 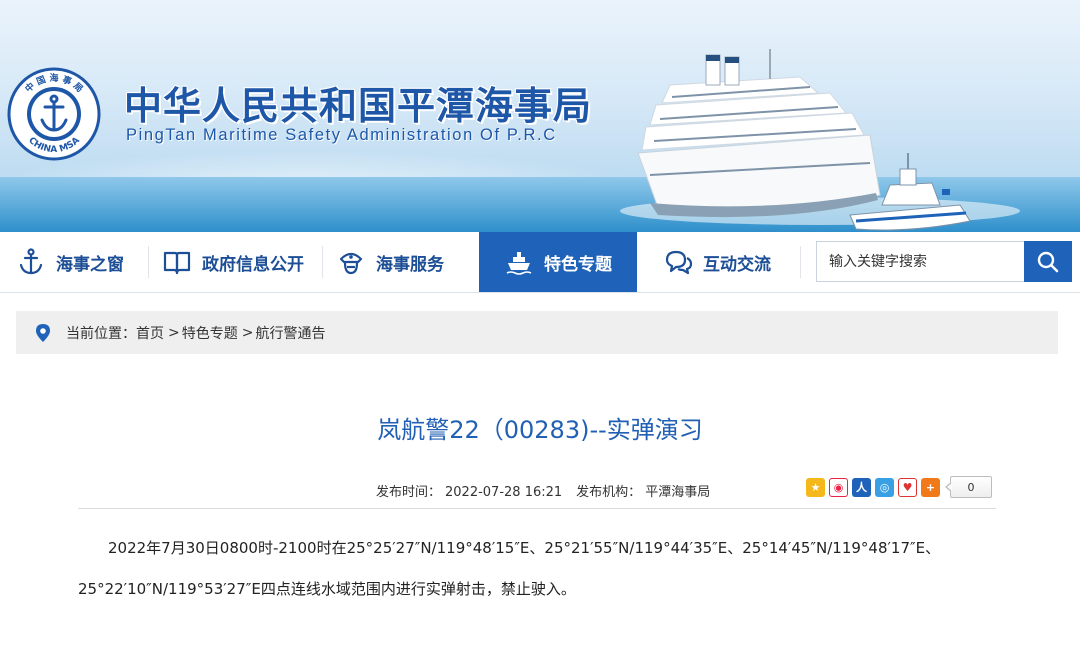 What do you see at coordinates (838, 487) in the screenshot?
I see `weibo-share-icon: ◉` at bounding box center [838, 487].